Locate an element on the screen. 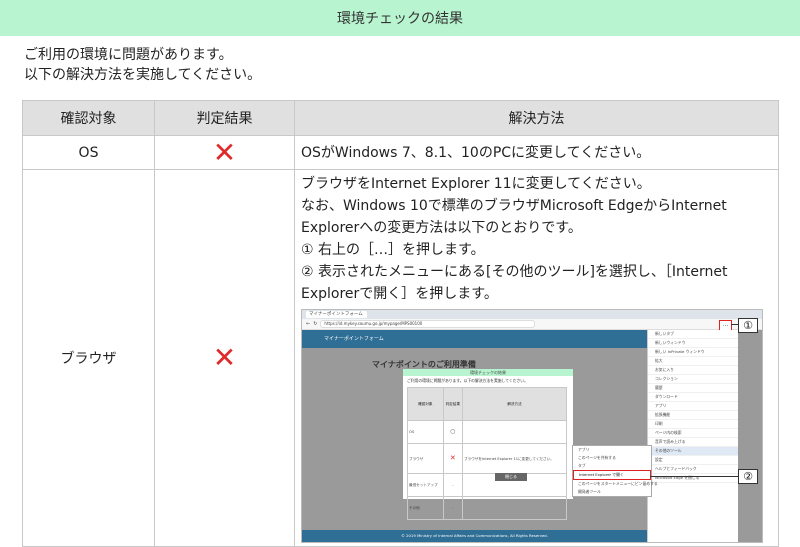 This screenshot has height=547, width=800. mini-header: 確認対象 is located at coordinates (425, 404).